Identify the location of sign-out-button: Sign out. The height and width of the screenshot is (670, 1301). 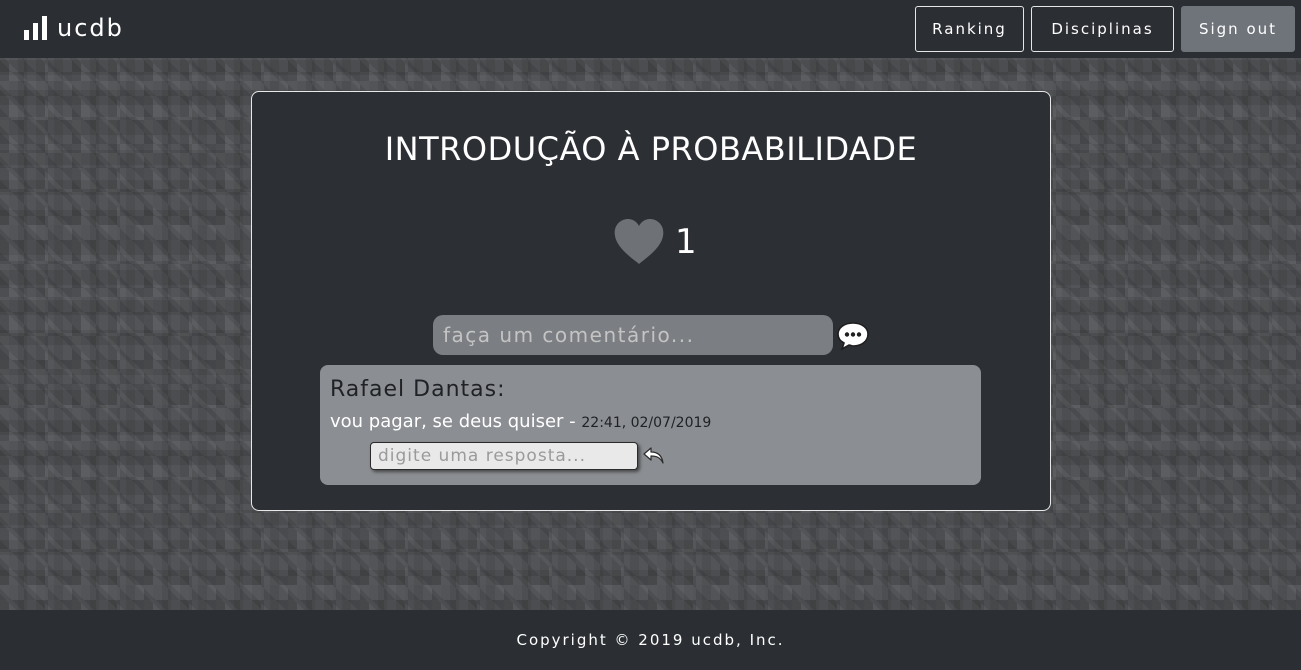
(1238, 29).